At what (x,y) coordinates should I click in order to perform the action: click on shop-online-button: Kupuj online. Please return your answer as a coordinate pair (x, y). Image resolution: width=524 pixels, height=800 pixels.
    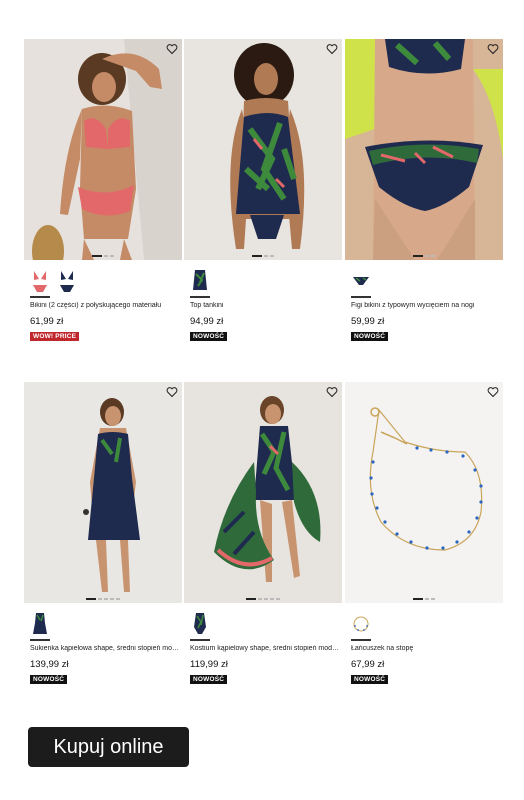
    Looking at the image, I should click on (108, 747).